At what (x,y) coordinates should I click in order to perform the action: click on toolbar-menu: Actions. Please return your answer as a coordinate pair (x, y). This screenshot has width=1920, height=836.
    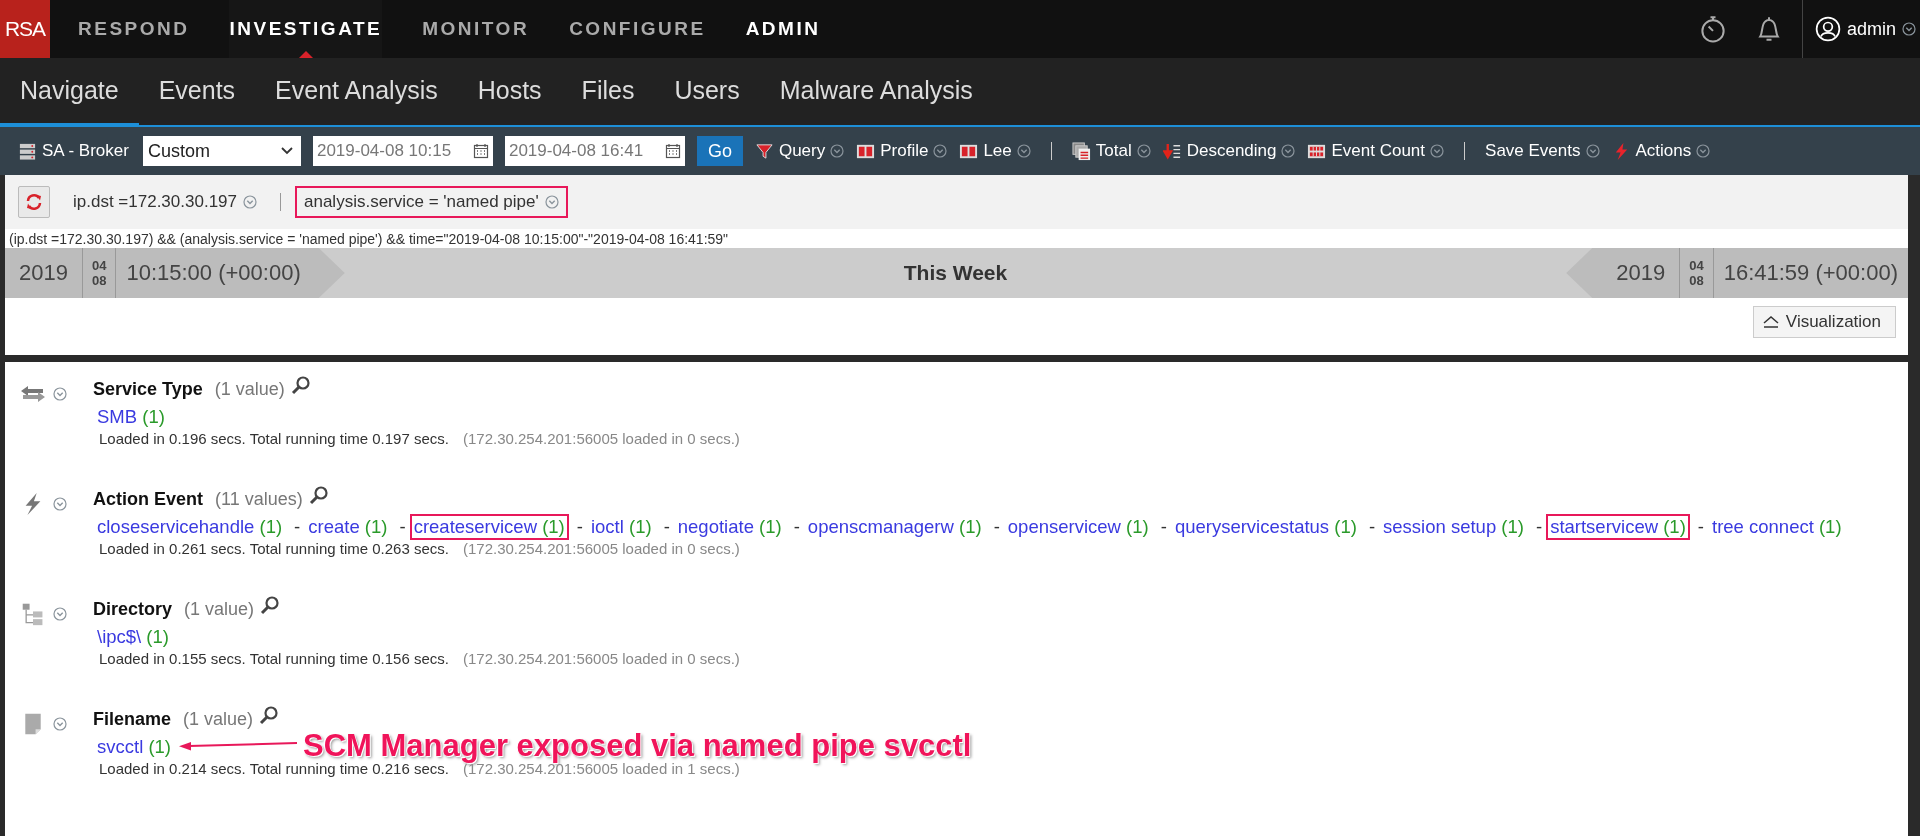
    Looking at the image, I should click on (1661, 151).